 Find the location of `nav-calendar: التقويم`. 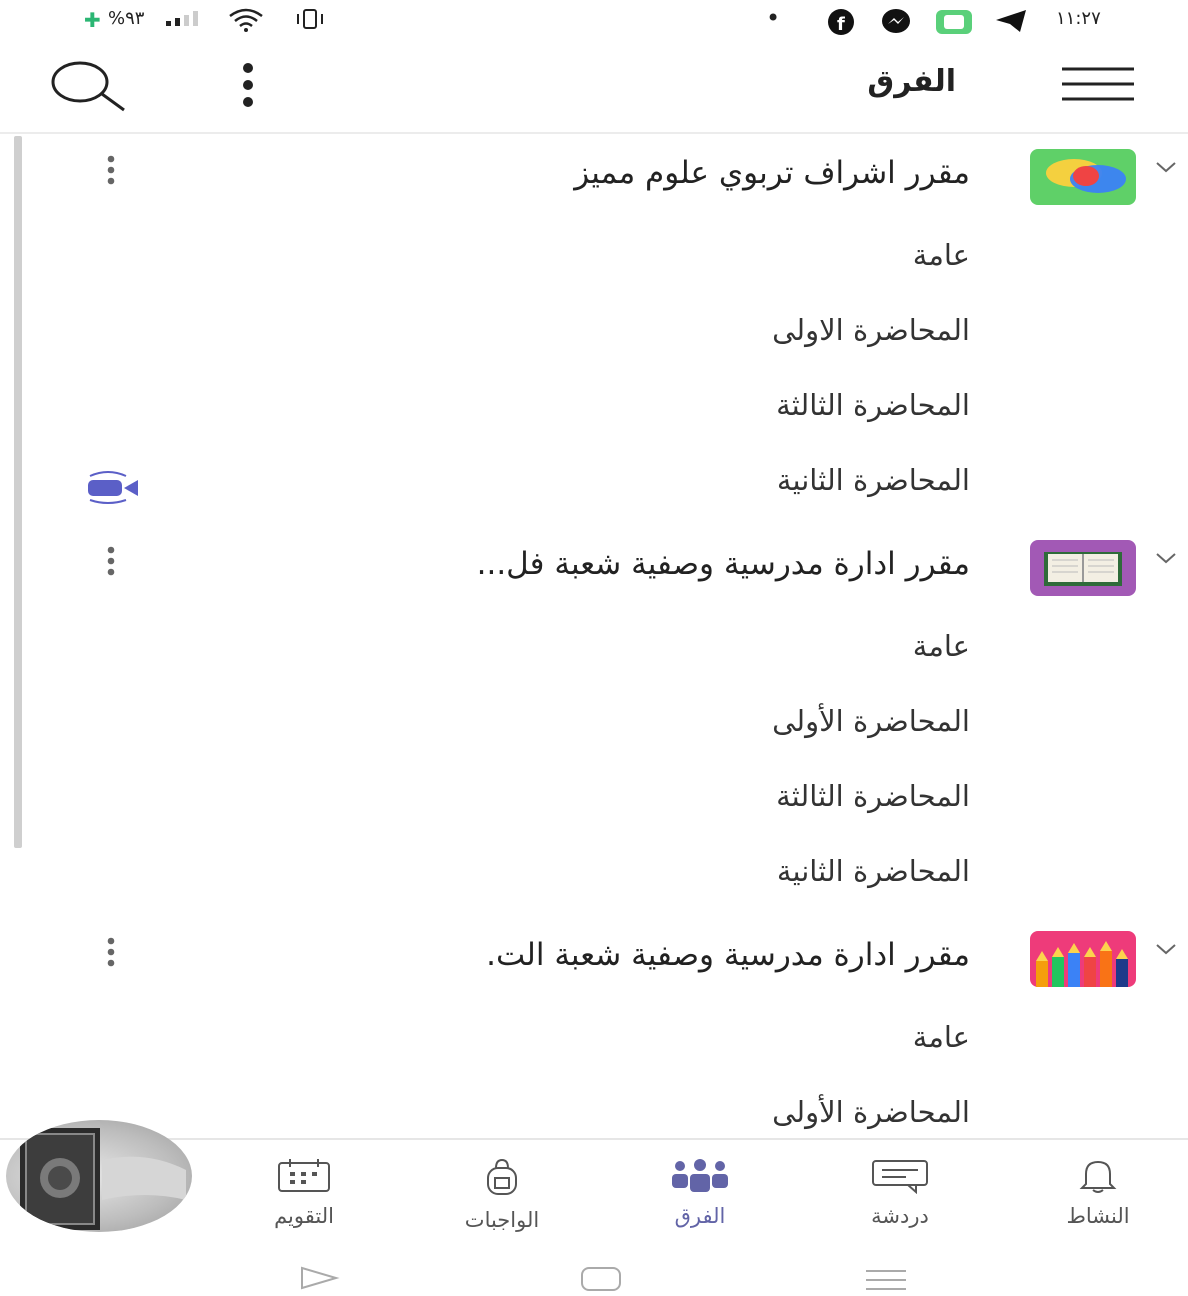

nav-calendar: التقويم is located at coordinates (304, 1193).